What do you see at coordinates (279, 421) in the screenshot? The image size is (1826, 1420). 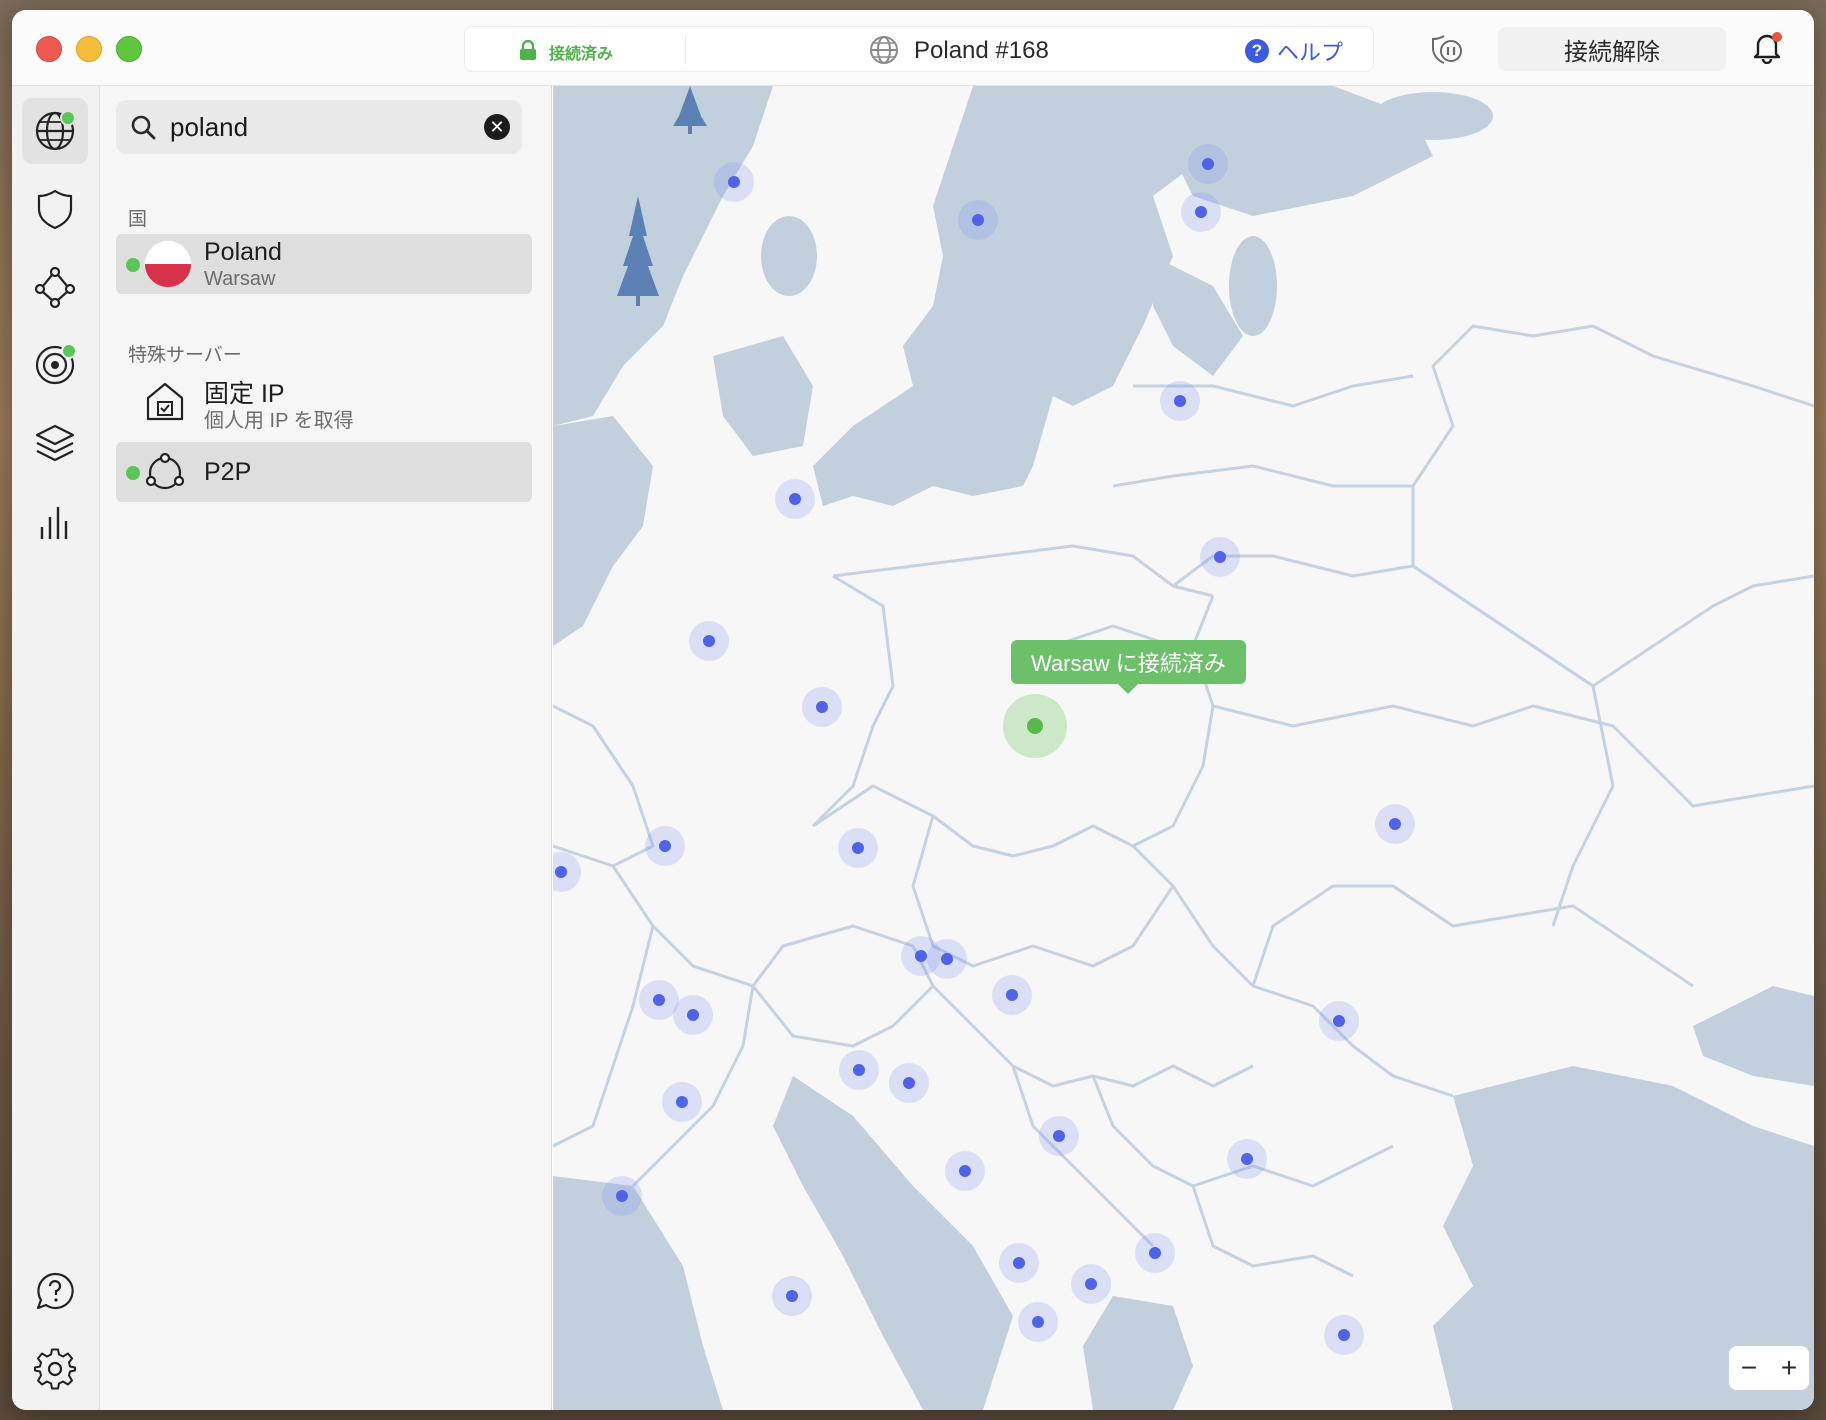 I see `dedicated-ip-subtitle: 個人用 IP を取得` at bounding box center [279, 421].